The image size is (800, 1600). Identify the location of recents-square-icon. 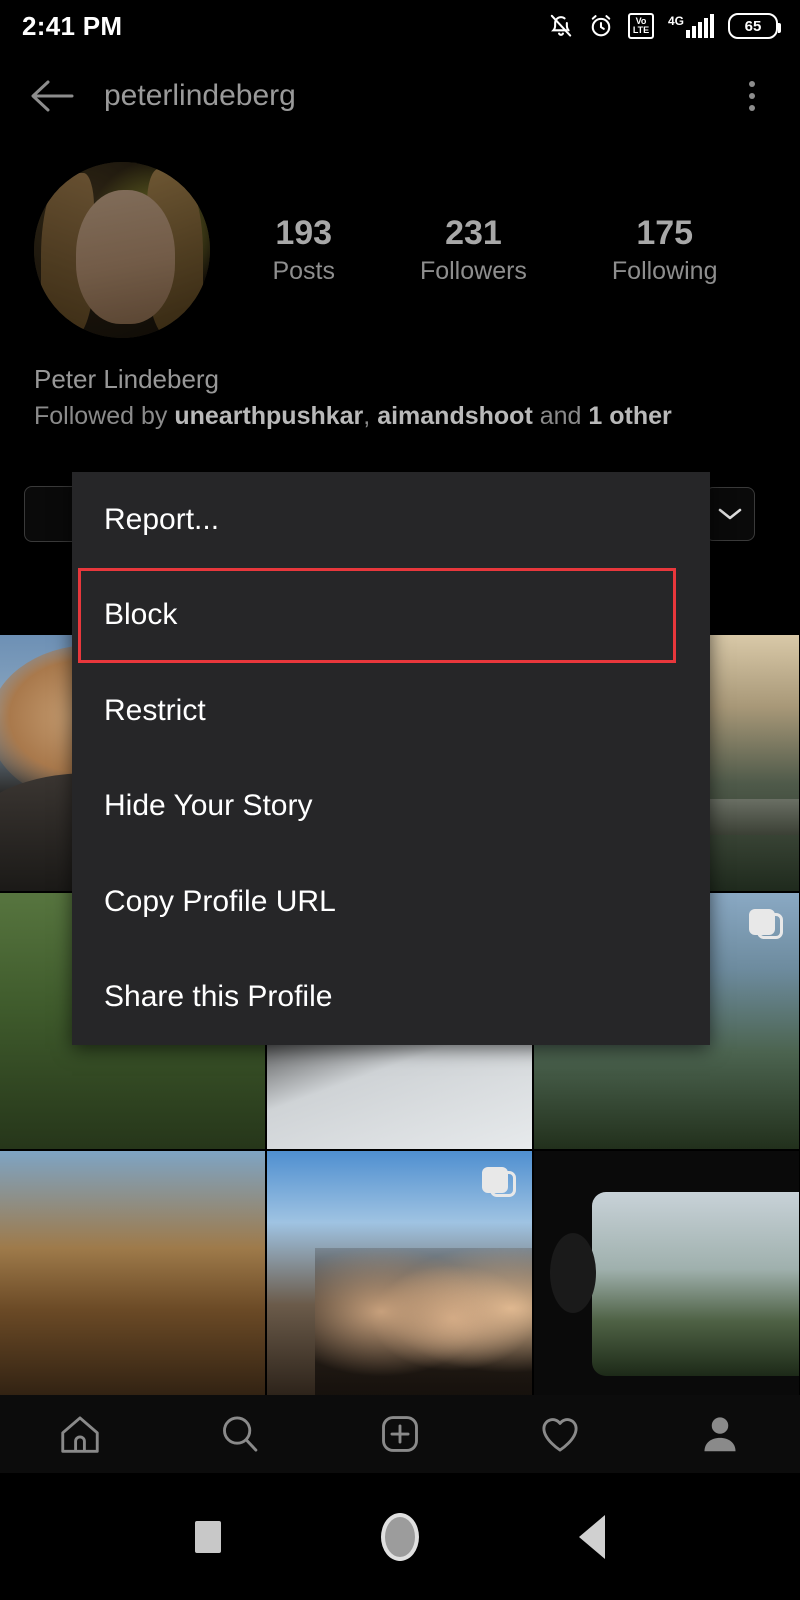
(208, 1536).